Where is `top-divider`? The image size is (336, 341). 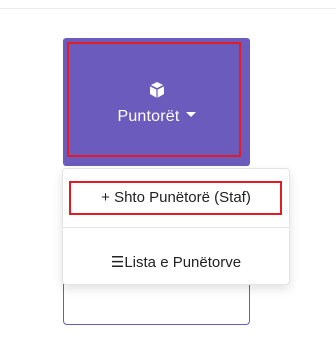 top-divider is located at coordinates (168, 8).